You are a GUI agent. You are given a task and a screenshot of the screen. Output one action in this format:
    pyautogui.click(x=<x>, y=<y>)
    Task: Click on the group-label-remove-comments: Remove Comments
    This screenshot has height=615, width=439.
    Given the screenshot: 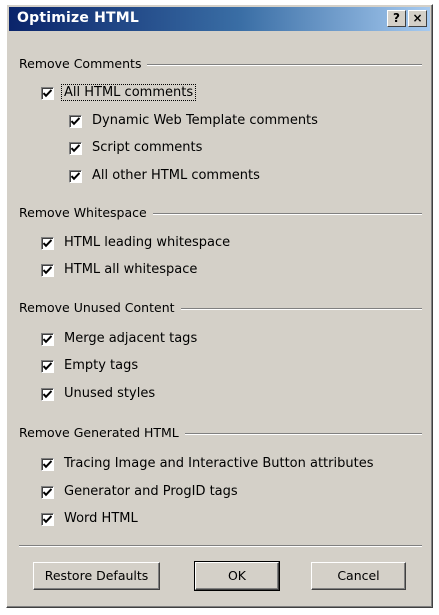 What is the action you would take?
    pyautogui.click(x=83, y=63)
    